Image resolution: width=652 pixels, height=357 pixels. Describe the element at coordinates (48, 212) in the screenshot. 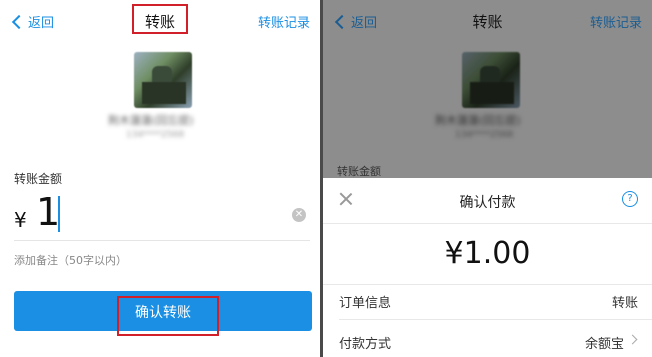

I see `amount-value: 1` at that location.